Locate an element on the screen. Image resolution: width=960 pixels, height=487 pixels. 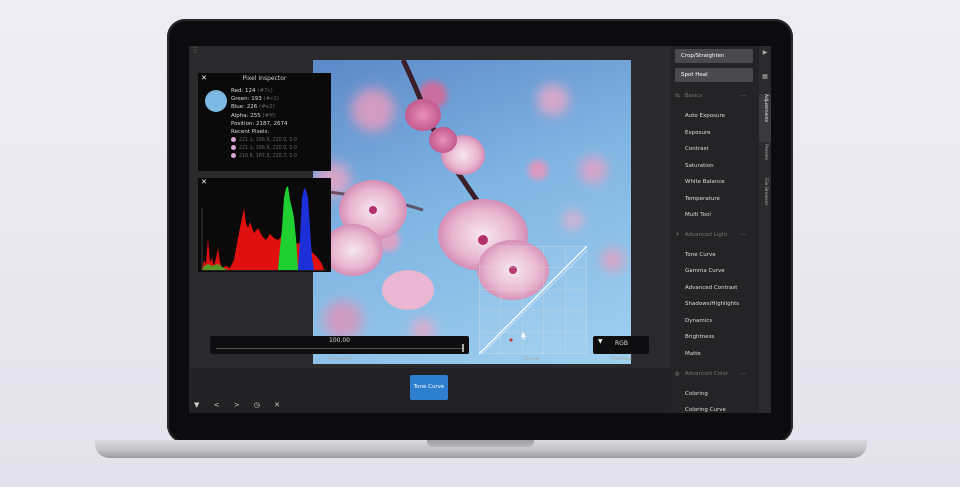
panel-item-exposure: Exposure is located at coordinates (697, 133).